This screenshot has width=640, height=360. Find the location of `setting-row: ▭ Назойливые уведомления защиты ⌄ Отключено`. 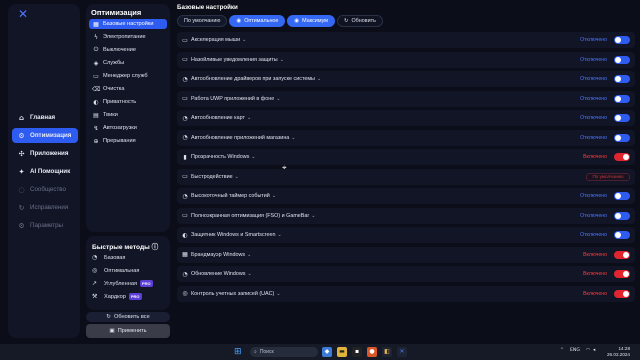

setting-row: ▭ Назойливые уведомления защиты ⌄ Отключено is located at coordinates (406, 59).